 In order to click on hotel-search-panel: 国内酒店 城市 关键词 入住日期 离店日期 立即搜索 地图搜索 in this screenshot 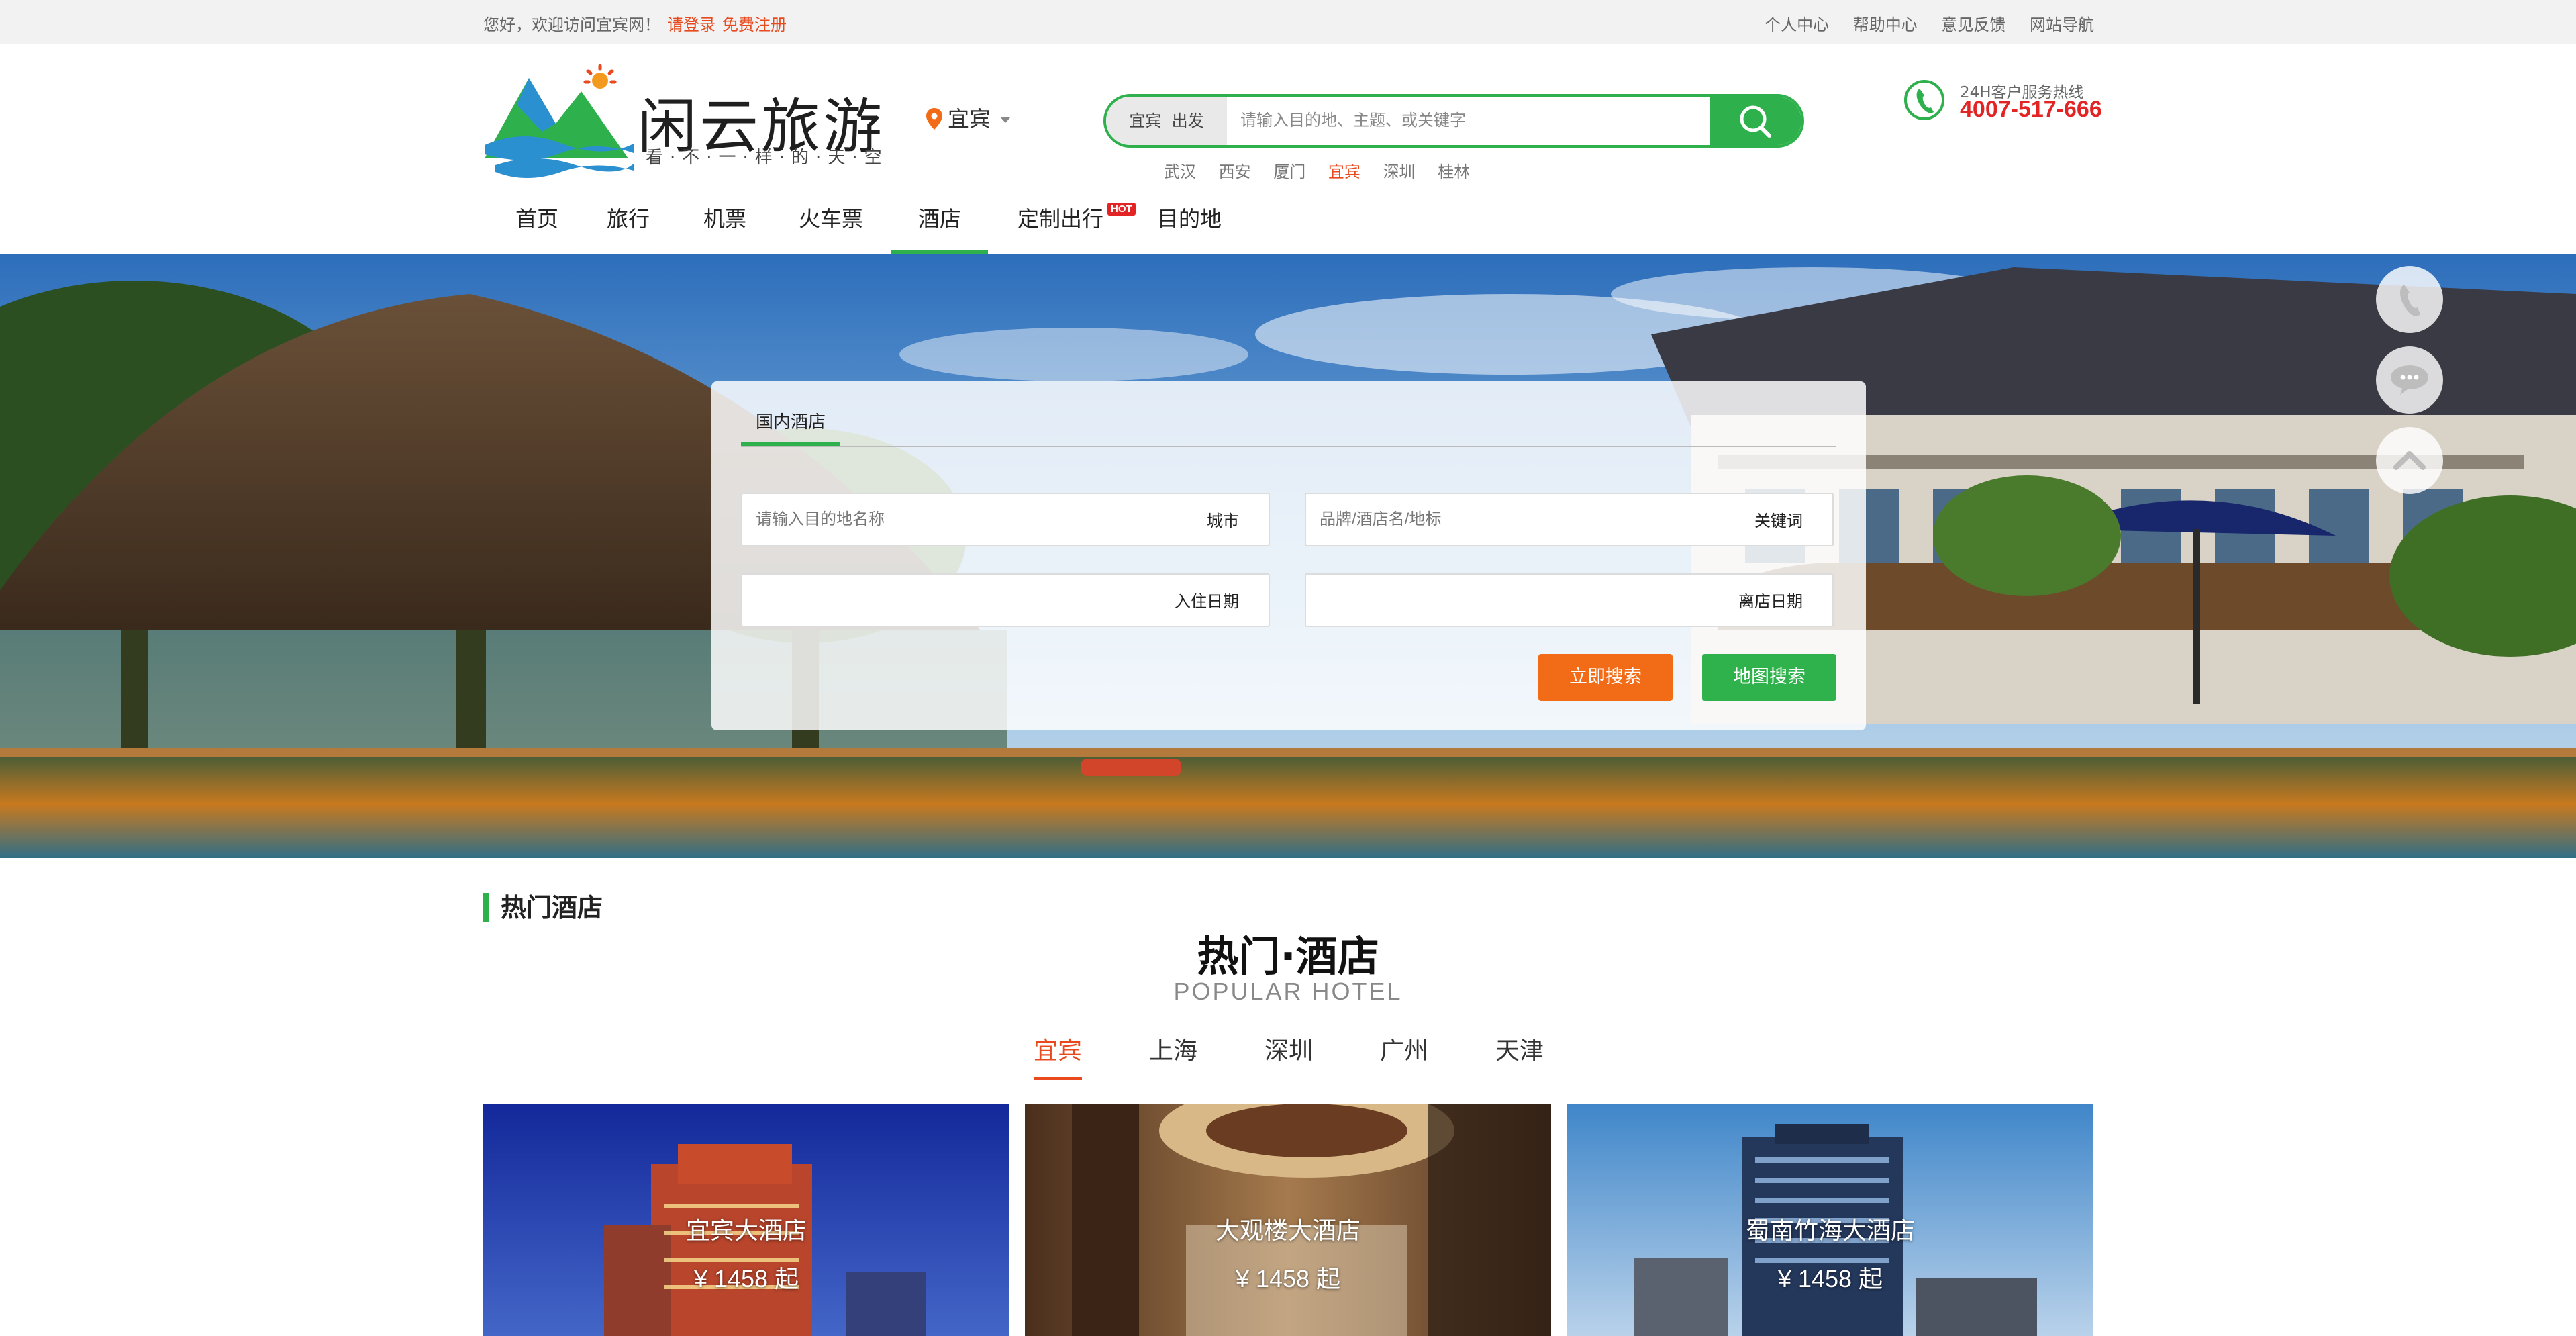, I will do `click(1288, 555)`.